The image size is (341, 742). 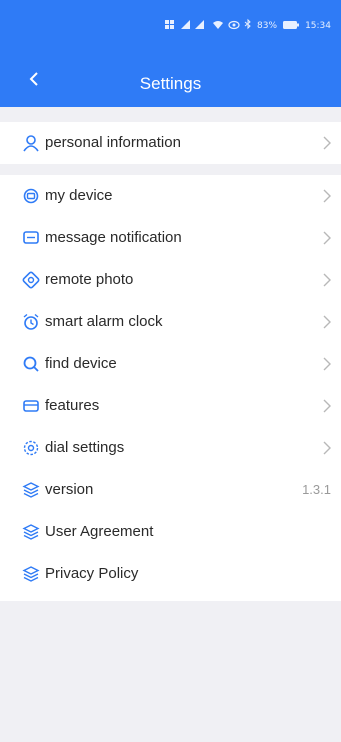 What do you see at coordinates (113, 142) in the screenshot?
I see `settings-item-label: personal information` at bounding box center [113, 142].